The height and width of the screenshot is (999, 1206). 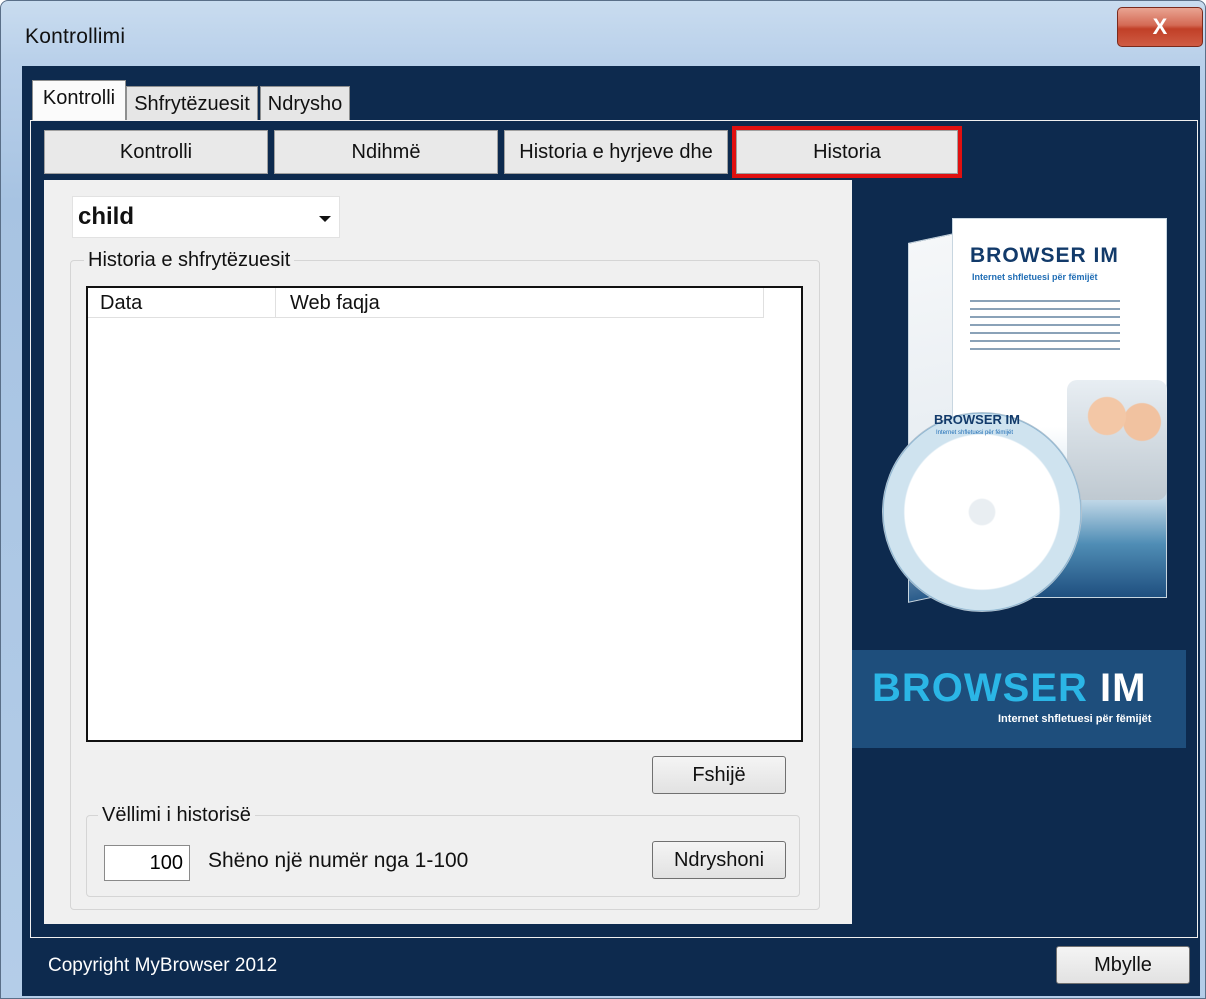 I want to click on brand-tagline: Internet shfletuesi për fëmijët, so click(x=1075, y=719).